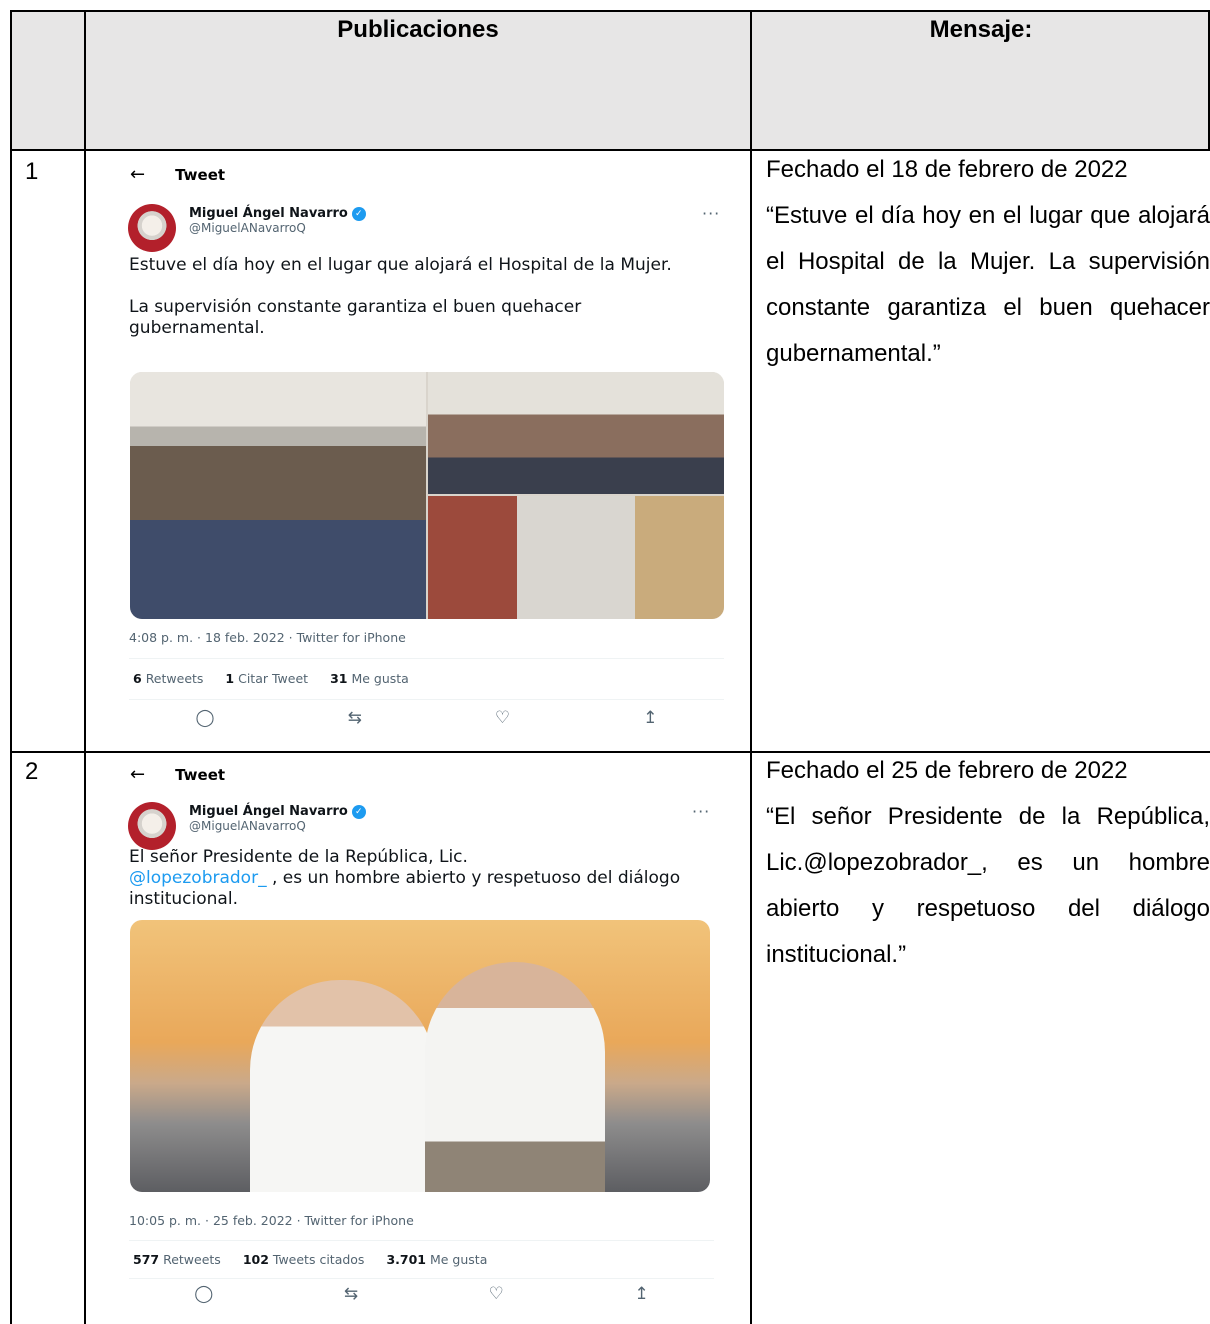  I want to click on tweet-stats: 6 Retweets 1 Citar Tweet 31 Me gusta, so click(271, 678).